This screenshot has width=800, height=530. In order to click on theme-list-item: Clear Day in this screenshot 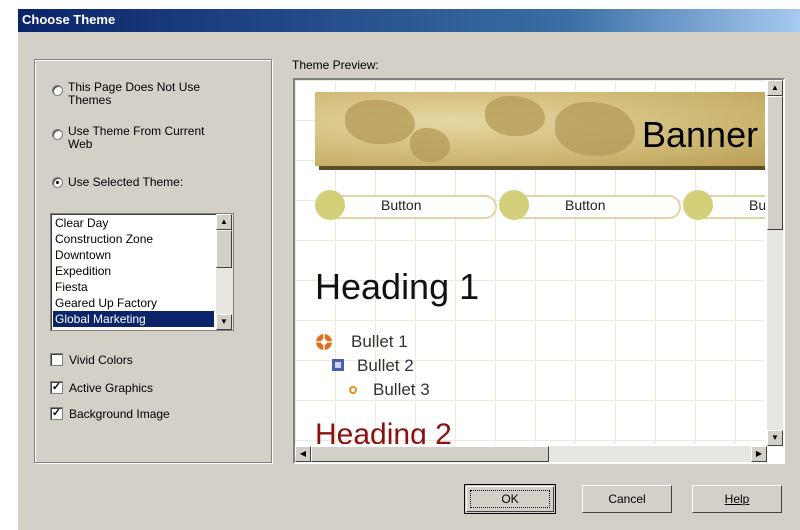, I will do `click(133, 223)`.